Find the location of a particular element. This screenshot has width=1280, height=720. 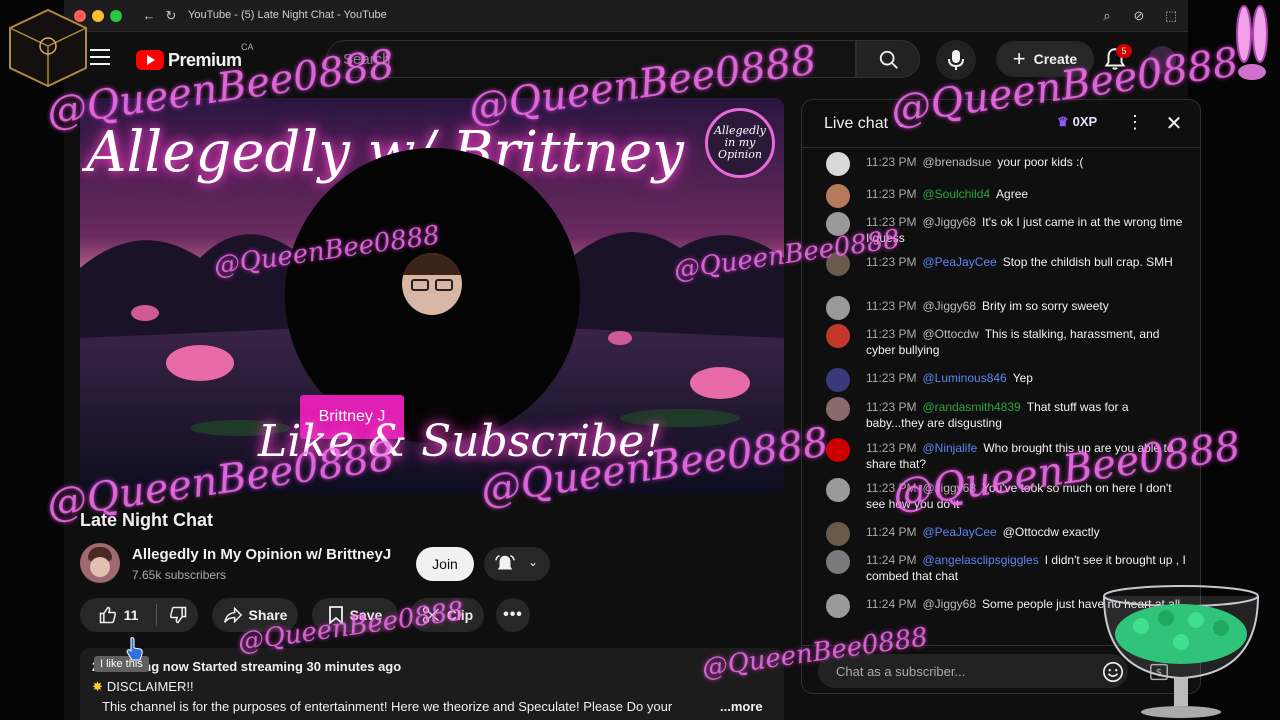

chat-timestamp: 11:24 PM is located at coordinates (891, 532).